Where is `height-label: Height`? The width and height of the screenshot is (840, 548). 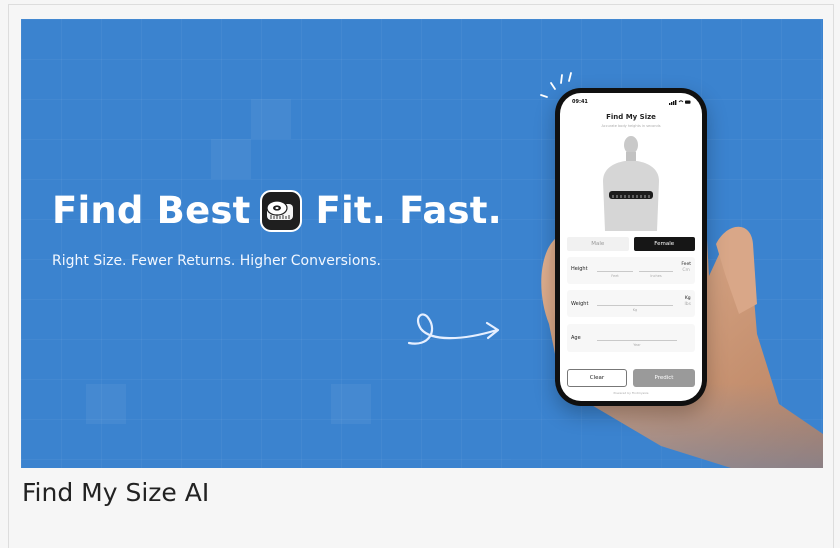
height-label: Height is located at coordinates (579, 269).